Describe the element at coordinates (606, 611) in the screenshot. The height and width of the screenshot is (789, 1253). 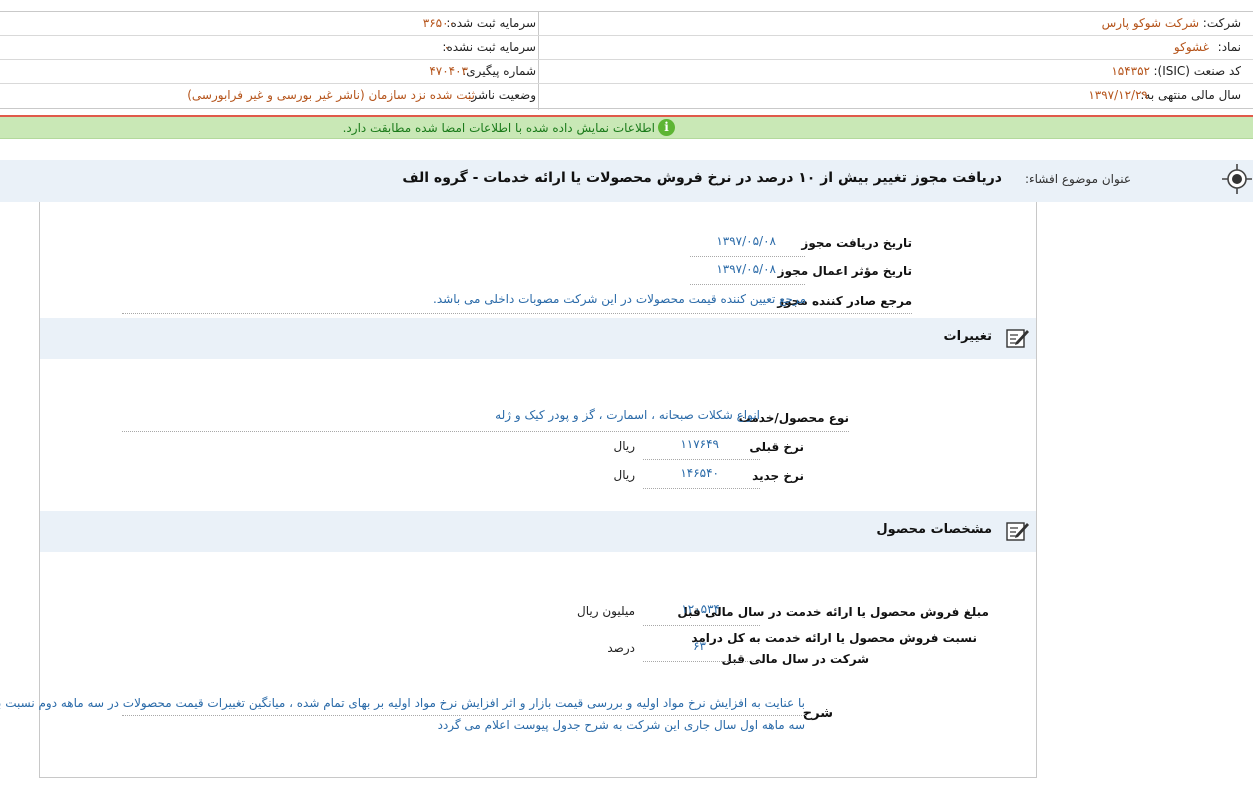
I see `prev-year-sales-unit: میلیون ریال` at that location.